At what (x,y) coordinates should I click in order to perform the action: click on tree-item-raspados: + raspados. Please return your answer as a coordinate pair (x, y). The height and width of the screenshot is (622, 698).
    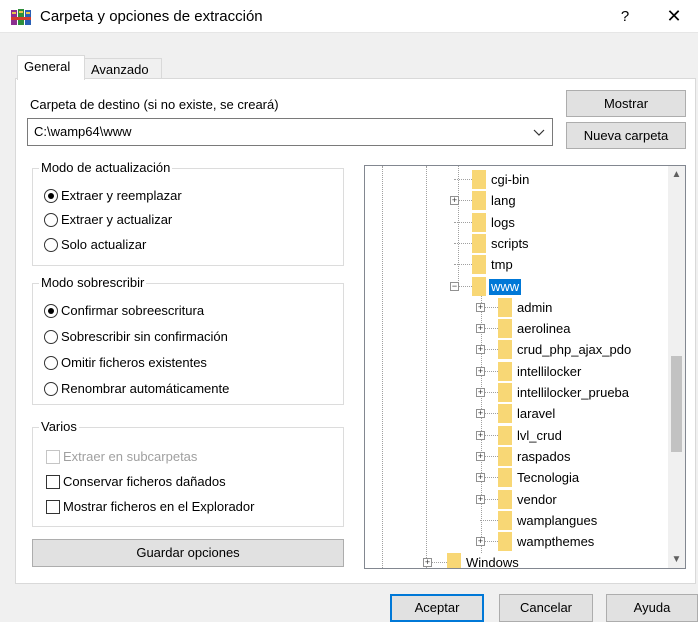
    Looking at the image, I should click on (515, 456).